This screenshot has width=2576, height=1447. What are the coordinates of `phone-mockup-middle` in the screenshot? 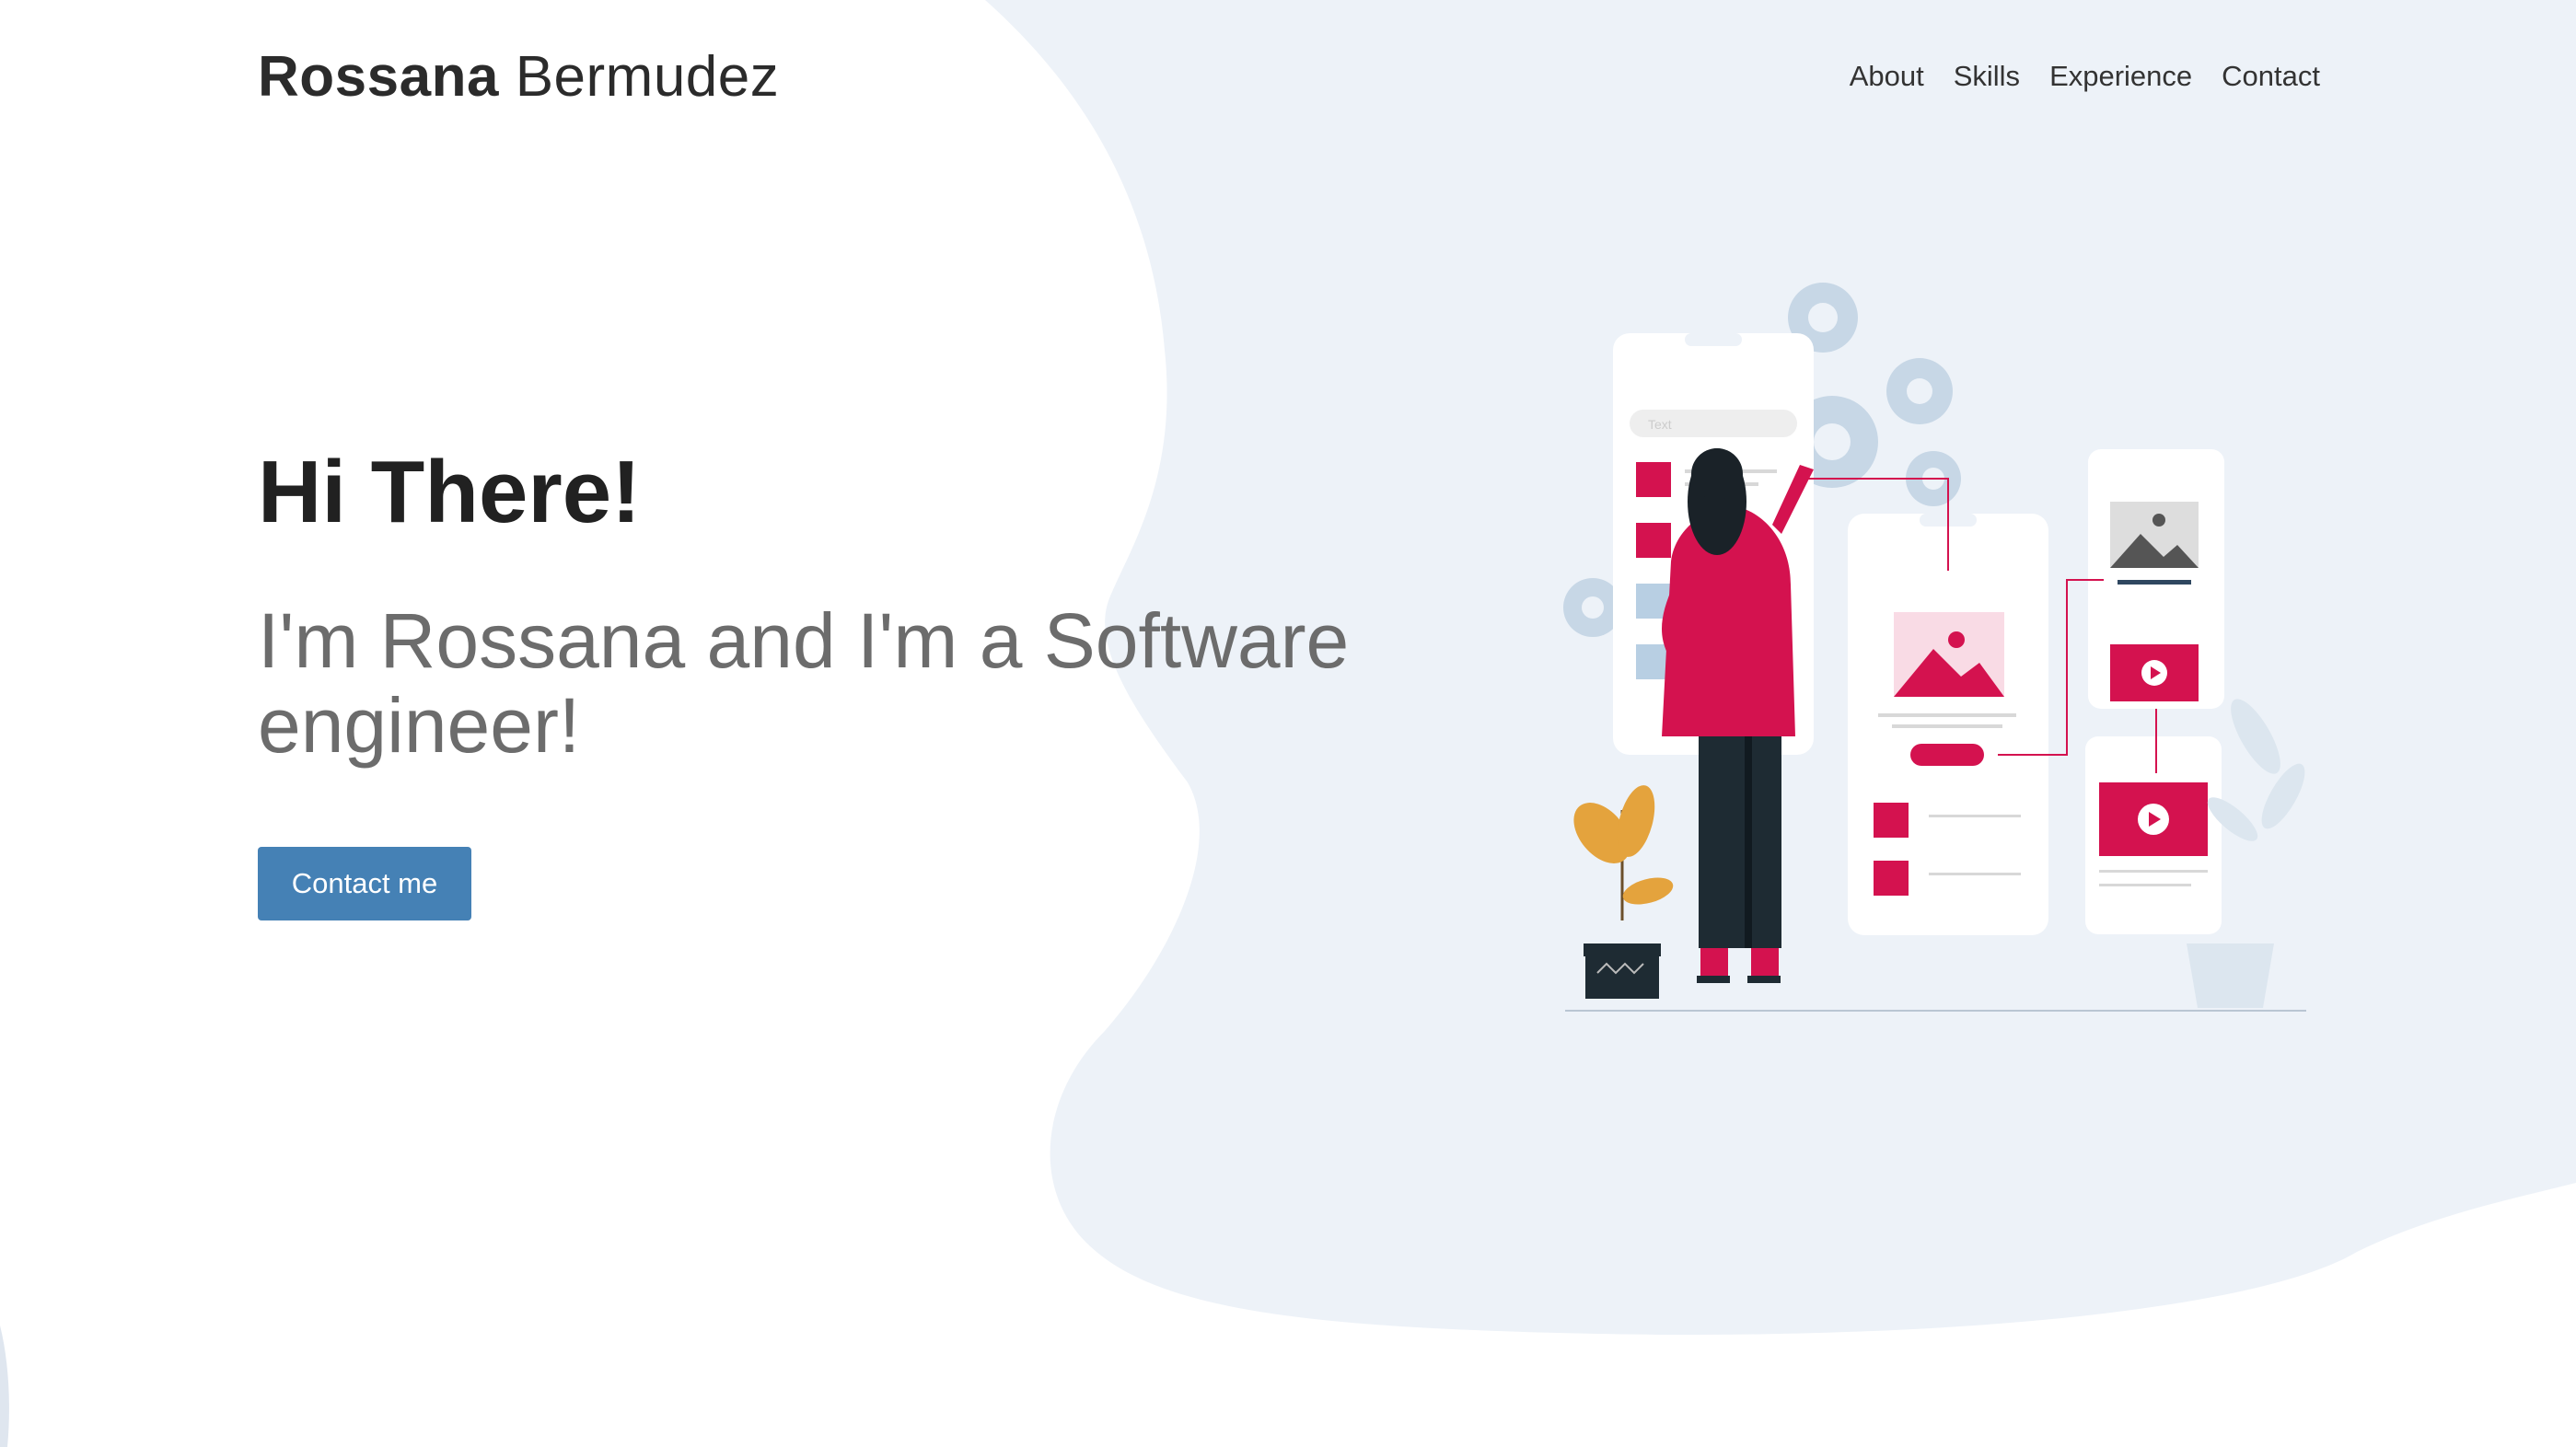 It's located at (1948, 724).